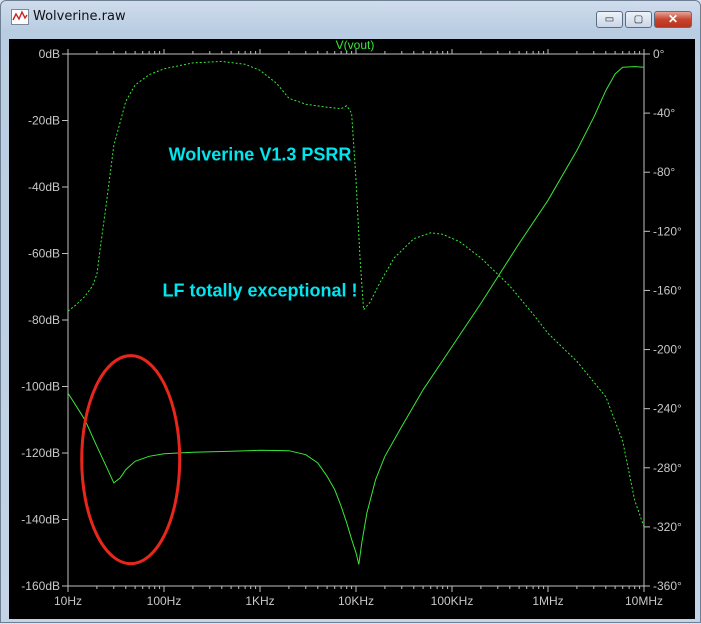 The width and height of the screenshot is (701, 624). What do you see at coordinates (164, 601) in the screenshot?
I see `x-tick-label: 100Hz` at bounding box center [164, 601].